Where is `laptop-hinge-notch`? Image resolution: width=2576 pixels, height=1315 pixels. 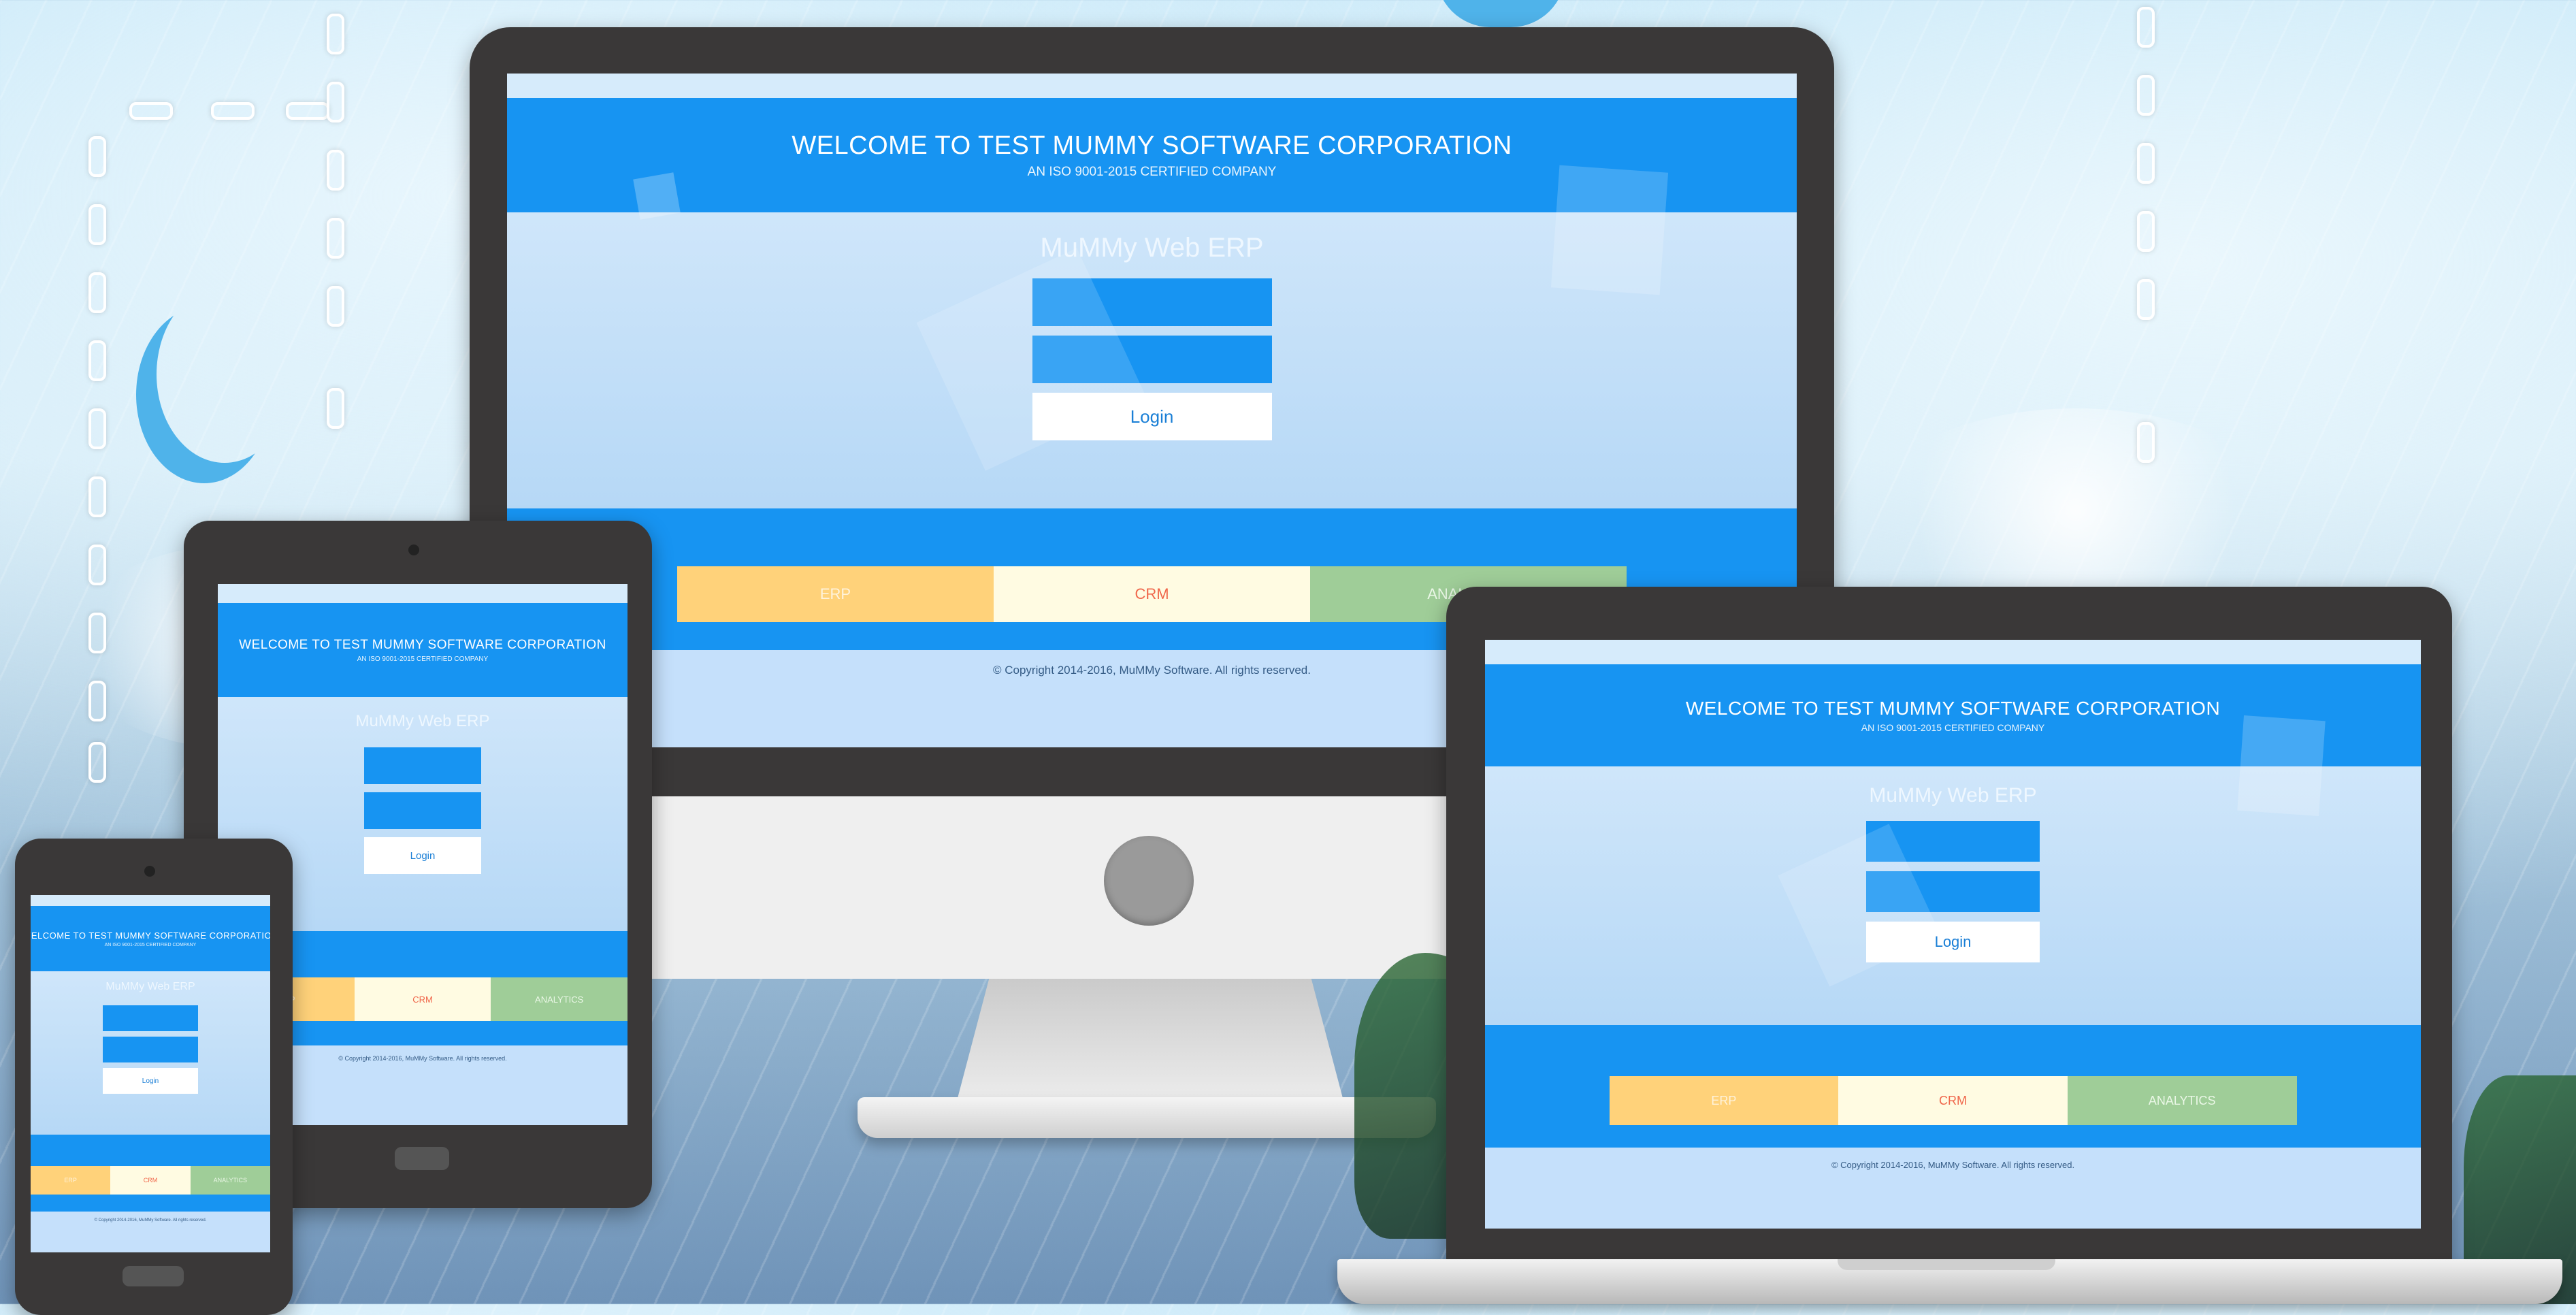 laptop-hinge-notch is located at coordinates (1946, 1264).